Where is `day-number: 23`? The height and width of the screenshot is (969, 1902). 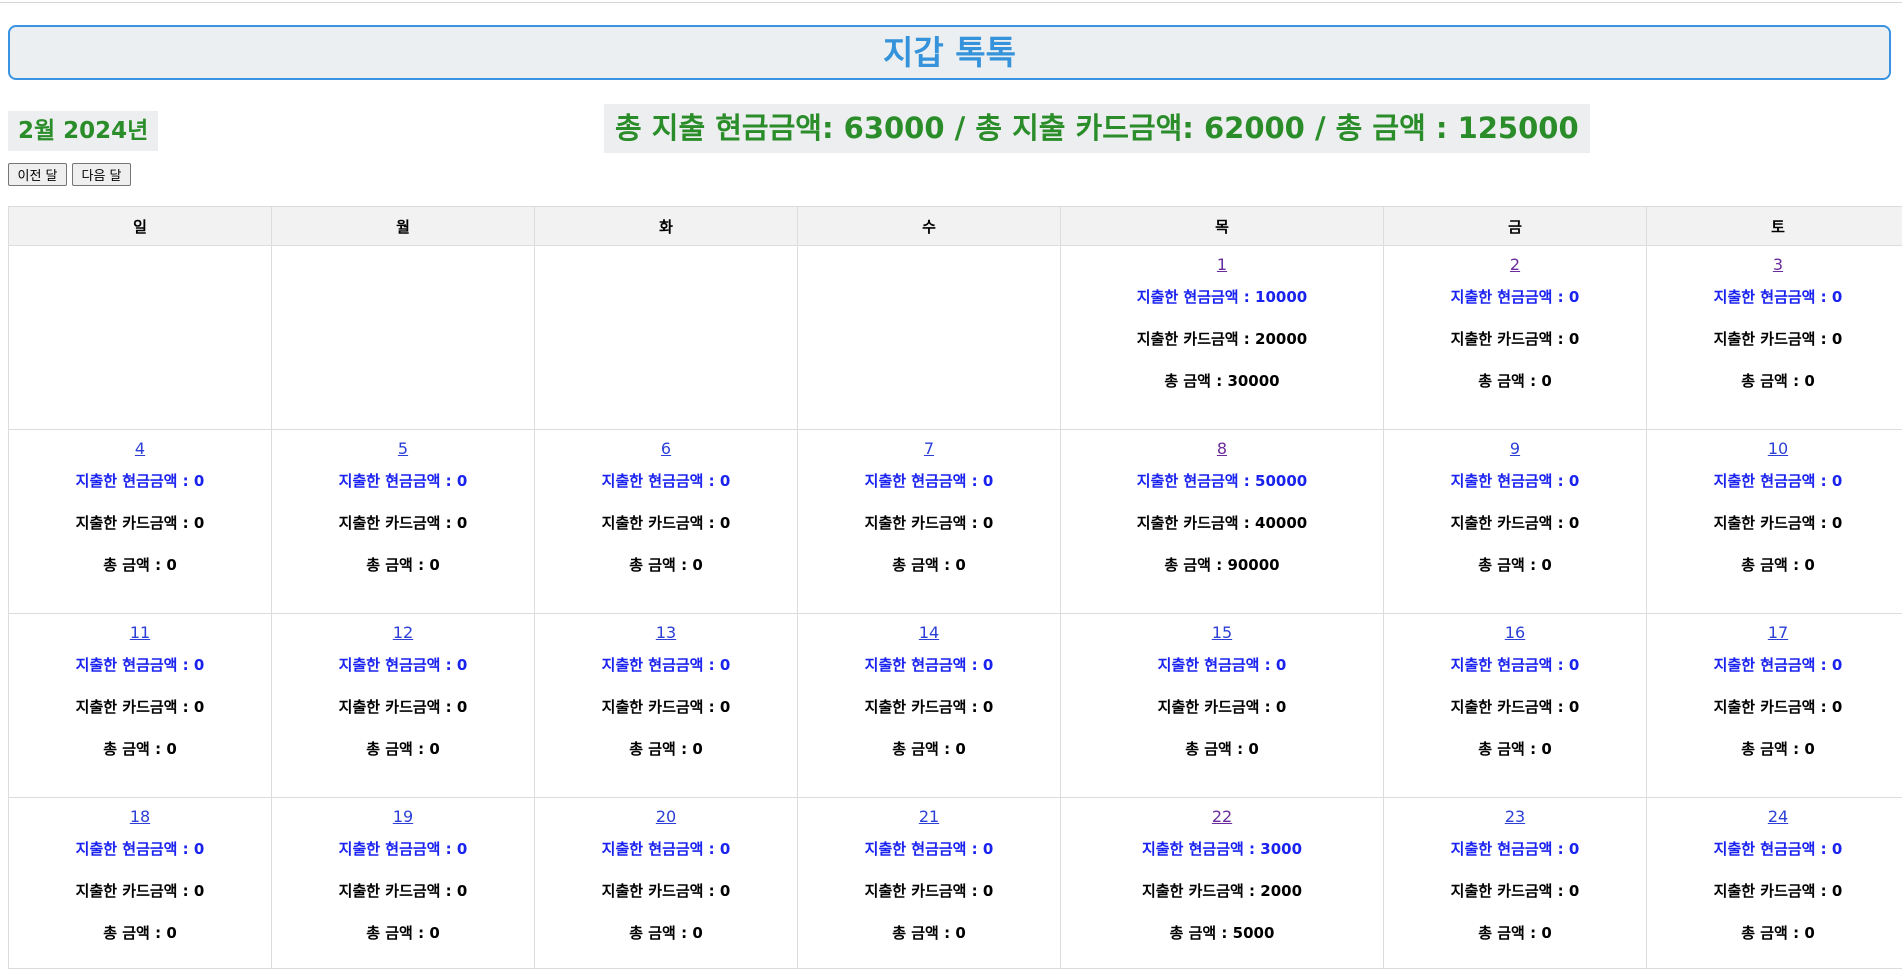
day-number: 23 is located at coordinates (1515, 817).